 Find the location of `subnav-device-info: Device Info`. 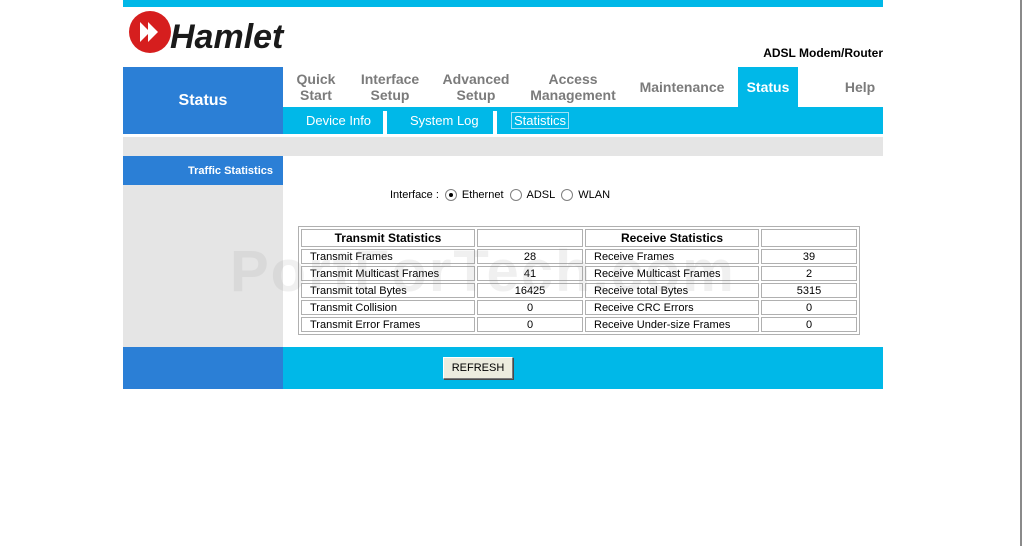

subnav-device-info: Device Info is located at coordinates (338, 120).